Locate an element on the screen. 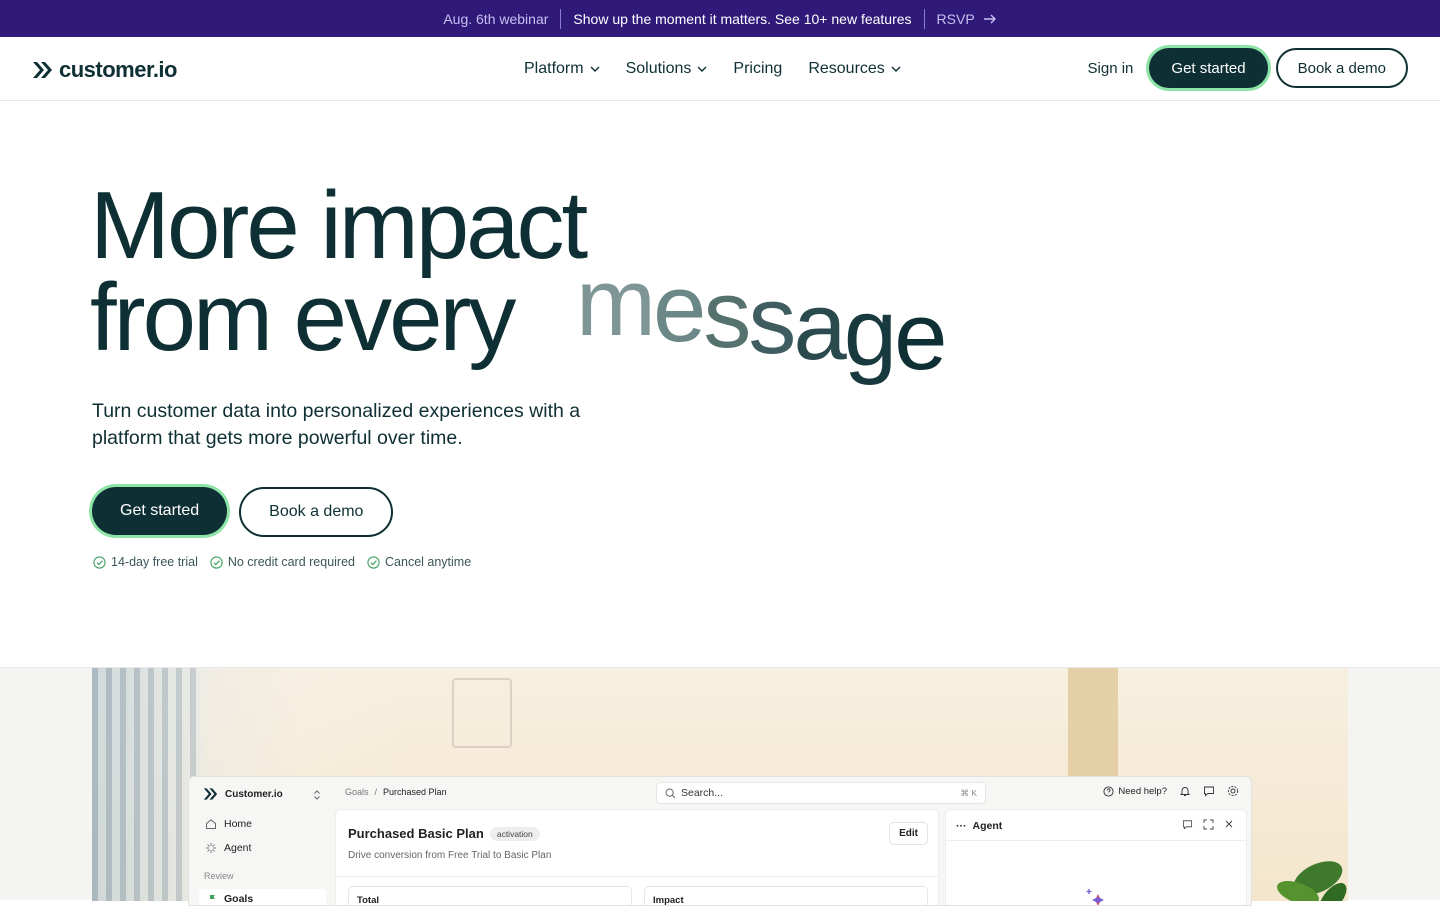  plant-icon is located at coordinates (1312, 881).